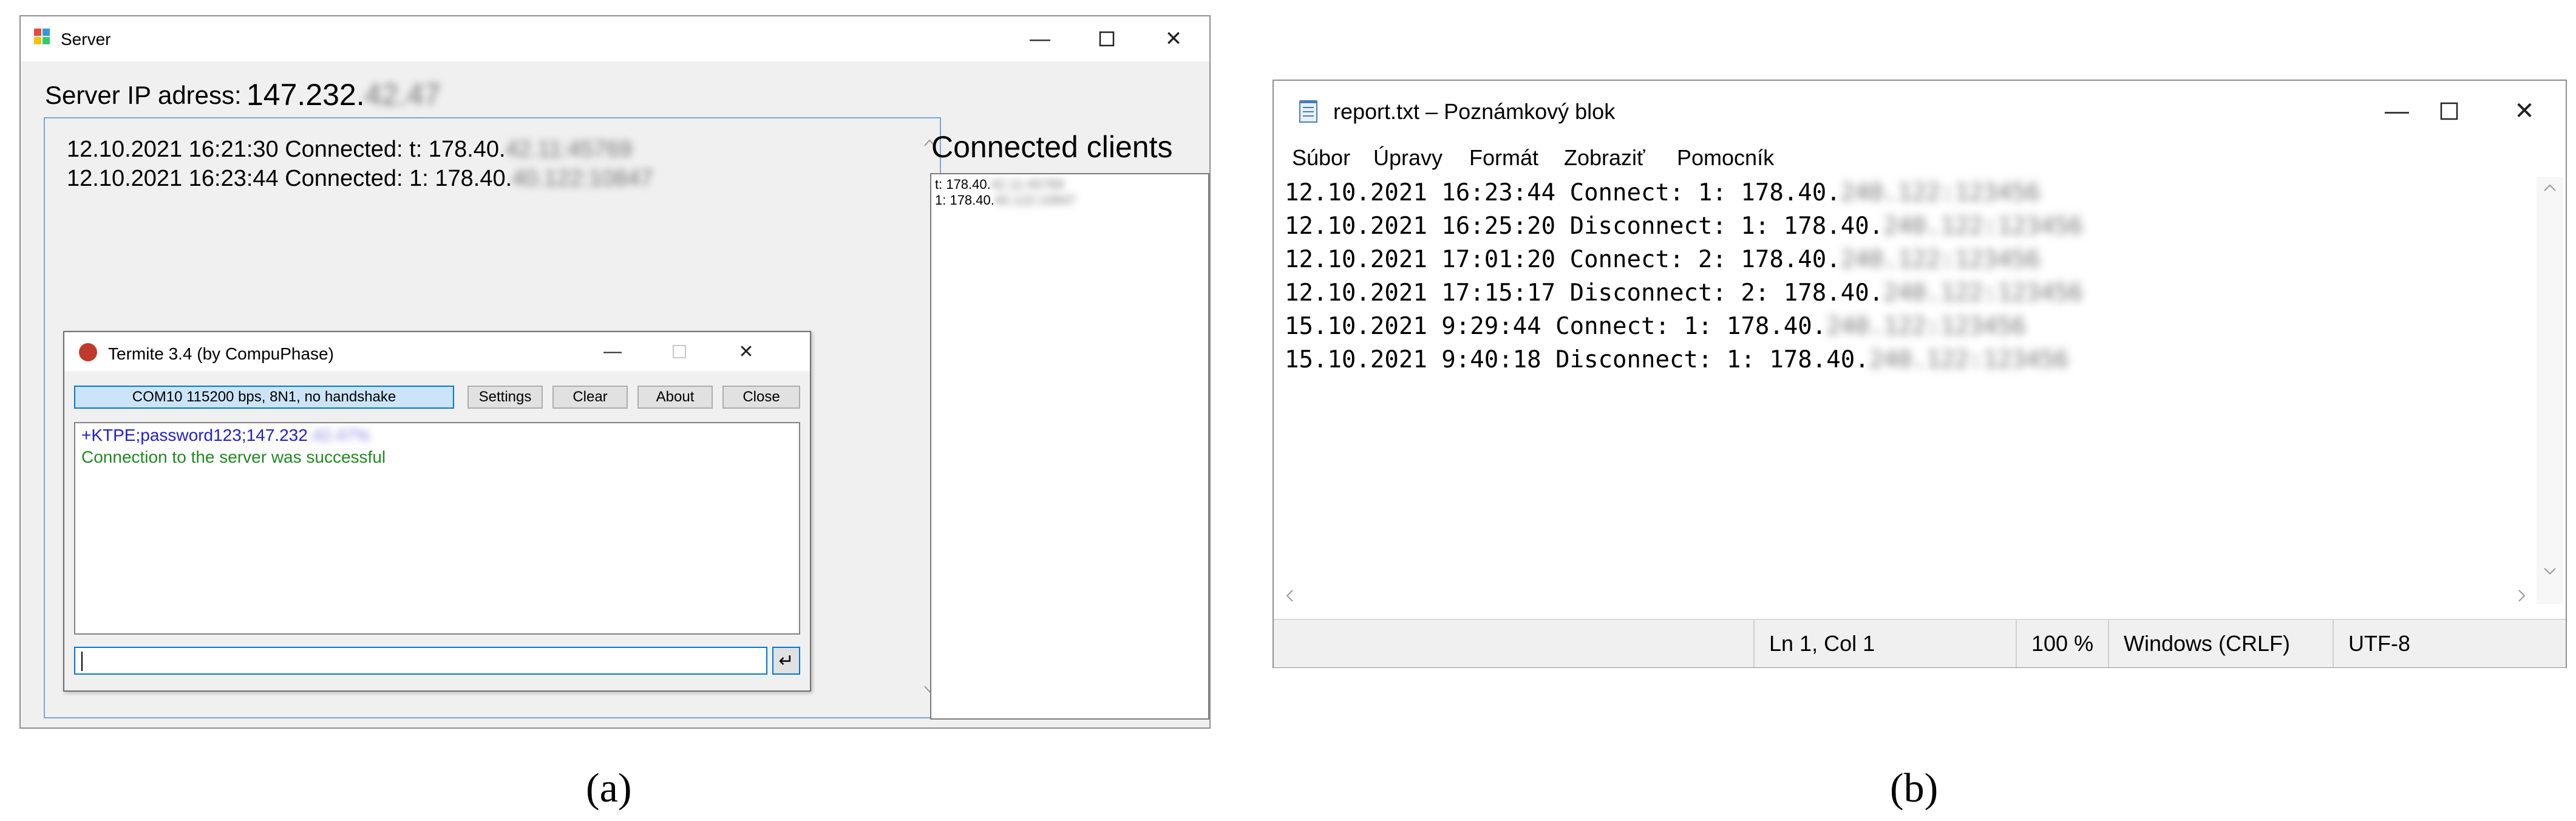 The width and height of the screenshot is (2576, 821). I want to click on notepad-title: report.txt – Poznámkový blok, so click(1474, 111).